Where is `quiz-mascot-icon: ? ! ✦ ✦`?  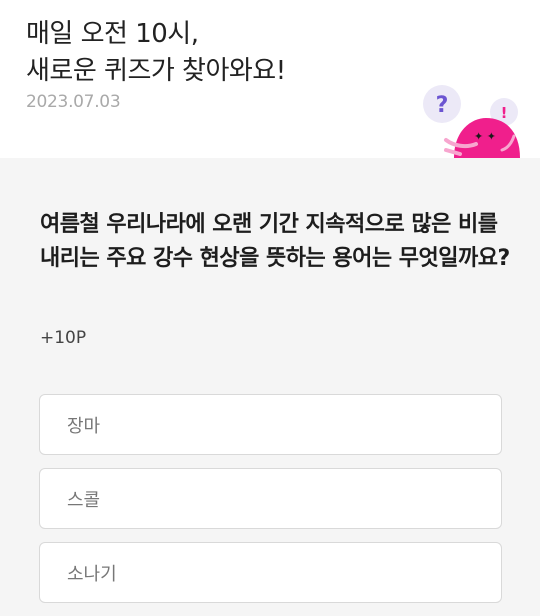
quiz-mascot-icon: ? ! ✦ ✦ is located at coordinates (471, 121).